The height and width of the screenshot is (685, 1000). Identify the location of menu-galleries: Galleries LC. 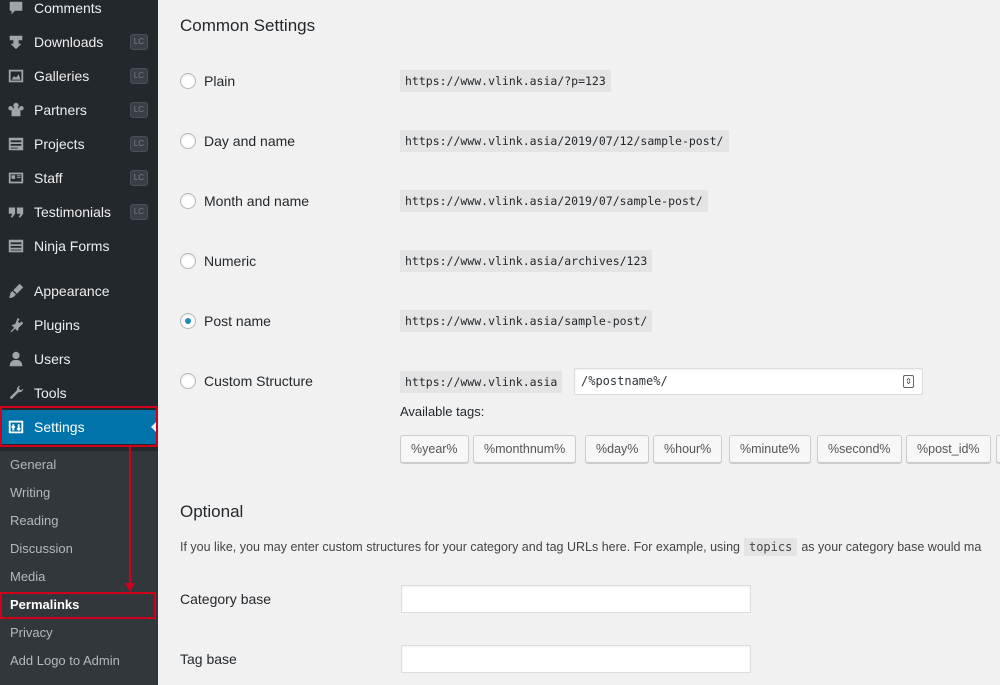
(79, 76).